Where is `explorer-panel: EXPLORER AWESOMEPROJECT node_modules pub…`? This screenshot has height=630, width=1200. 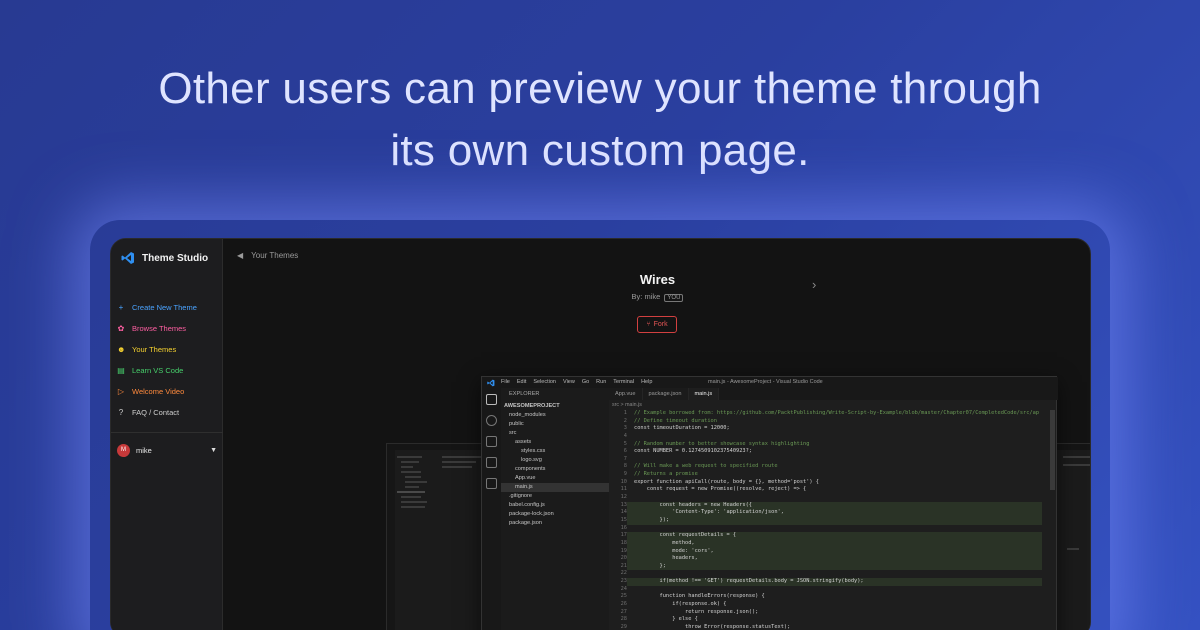
explorer-panel: EXPLORER AWESOMEPROJECT node_modules pub… is located at coordinates (555, 509).